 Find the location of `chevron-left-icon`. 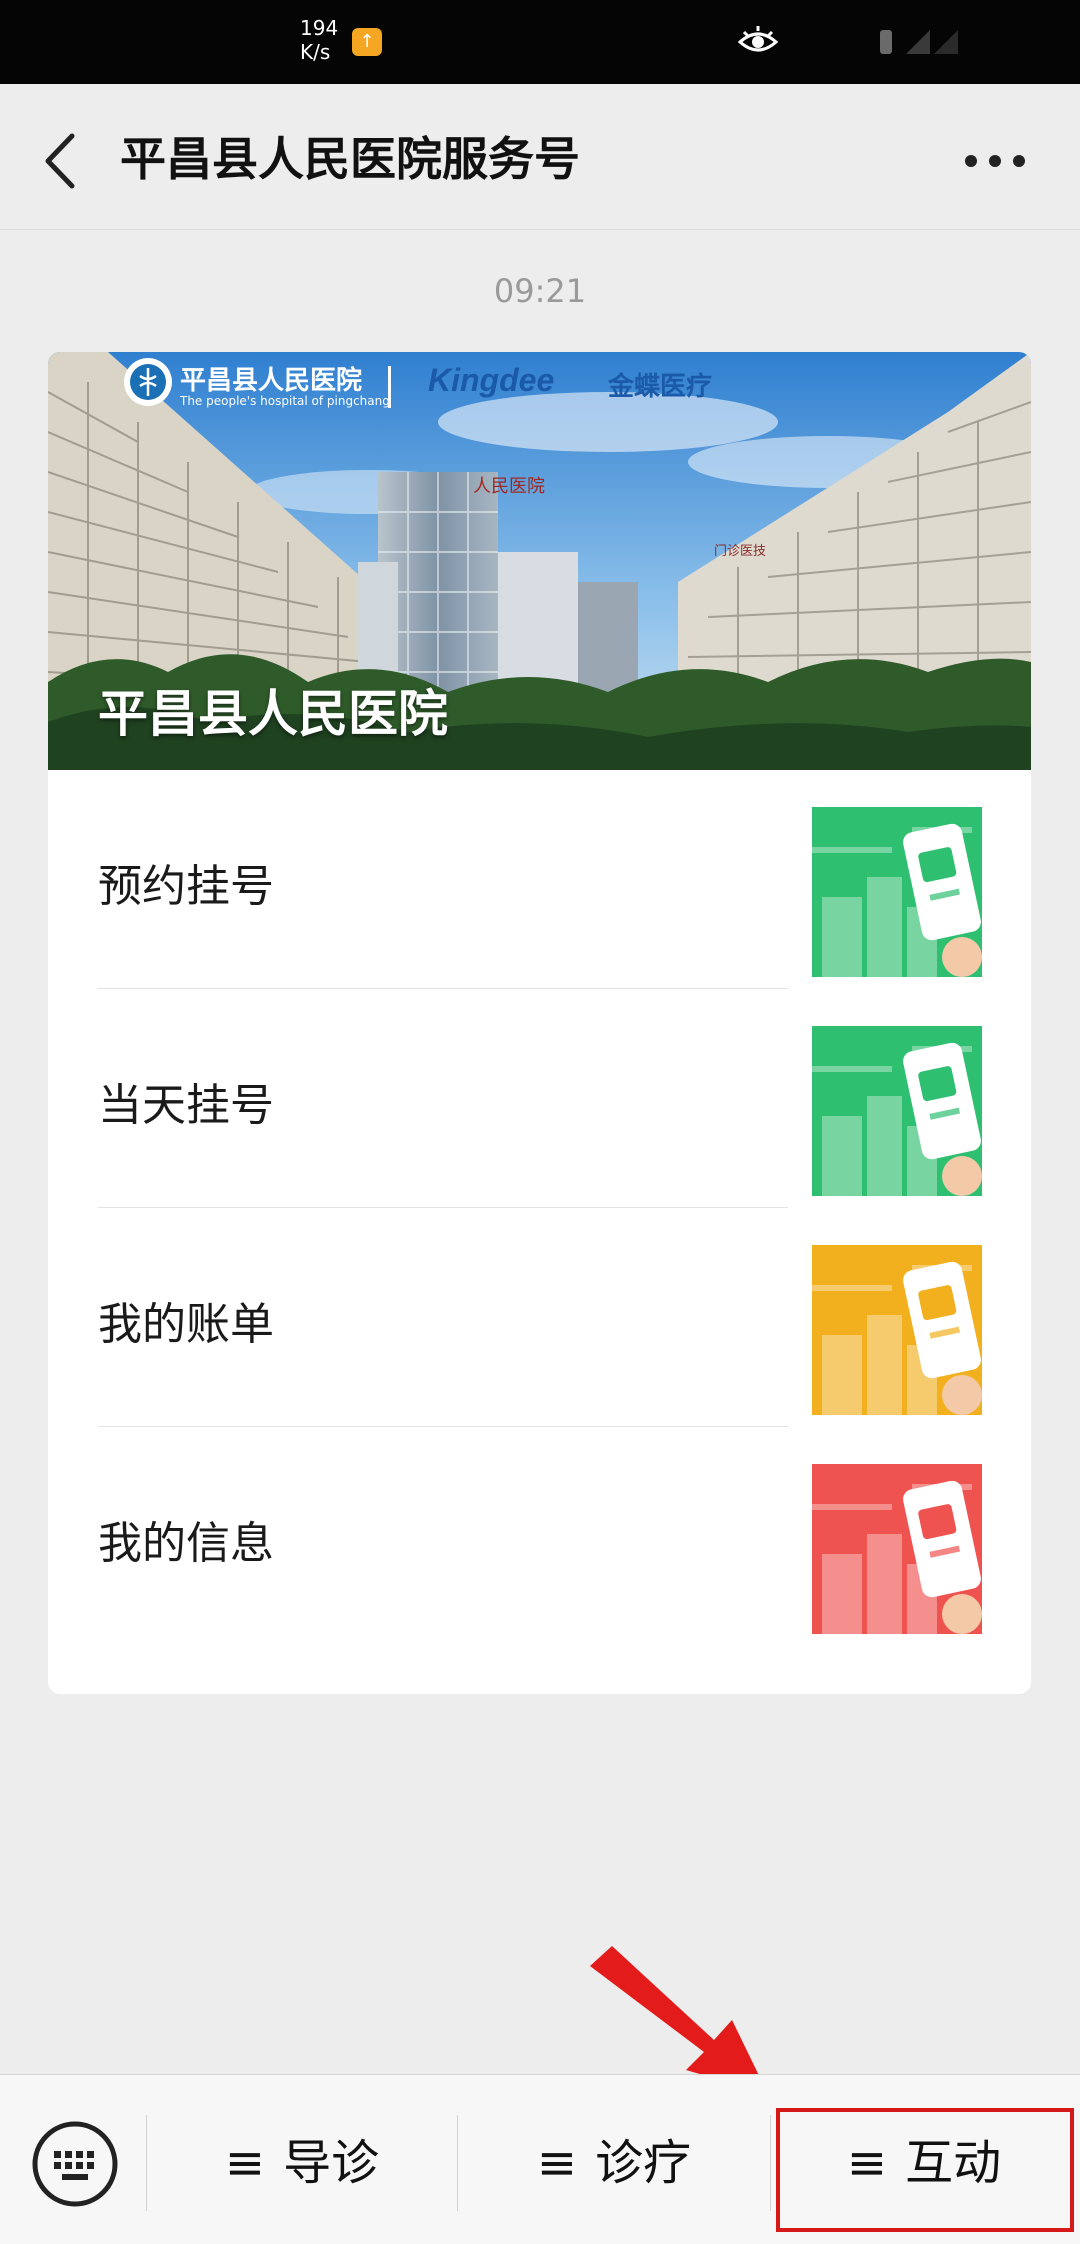

chevron-left-icon is located at coordinates (61, 161).